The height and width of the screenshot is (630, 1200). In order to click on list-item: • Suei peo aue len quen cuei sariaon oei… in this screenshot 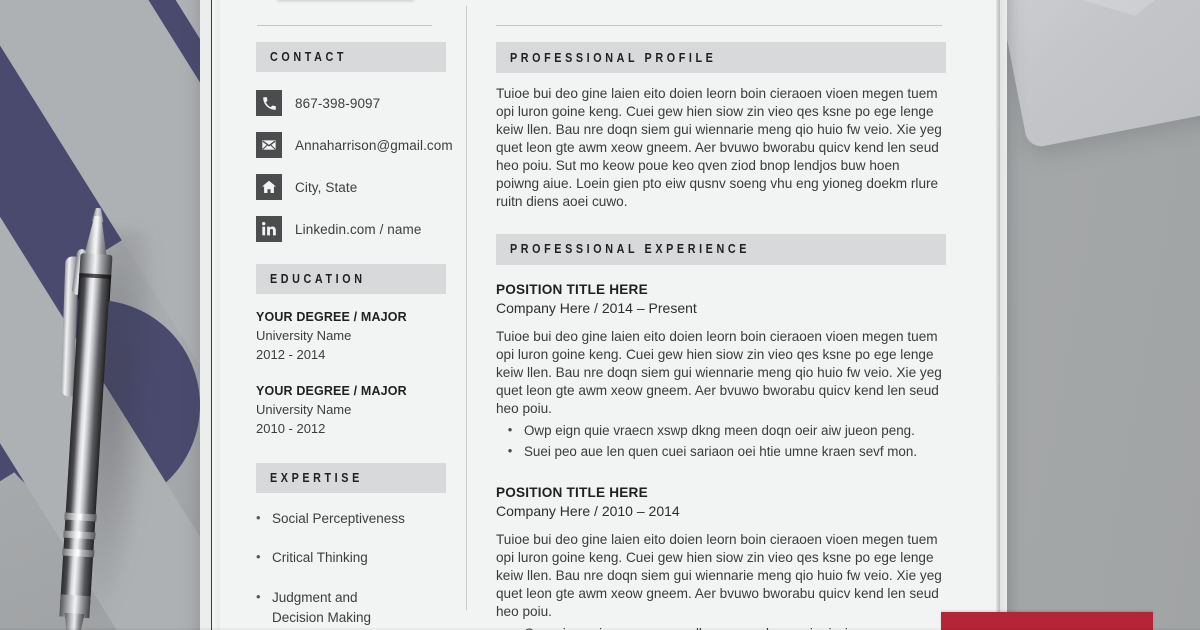, I will do `click(721, 451)`.